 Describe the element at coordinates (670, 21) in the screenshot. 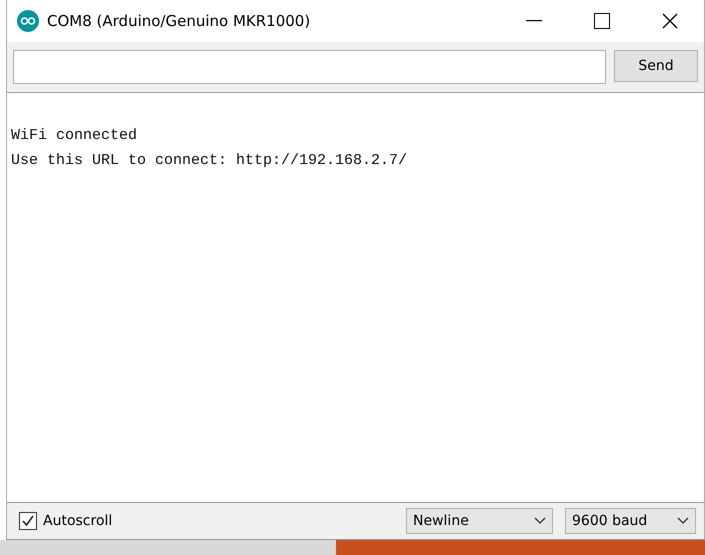

I see `close-icon` at that location.